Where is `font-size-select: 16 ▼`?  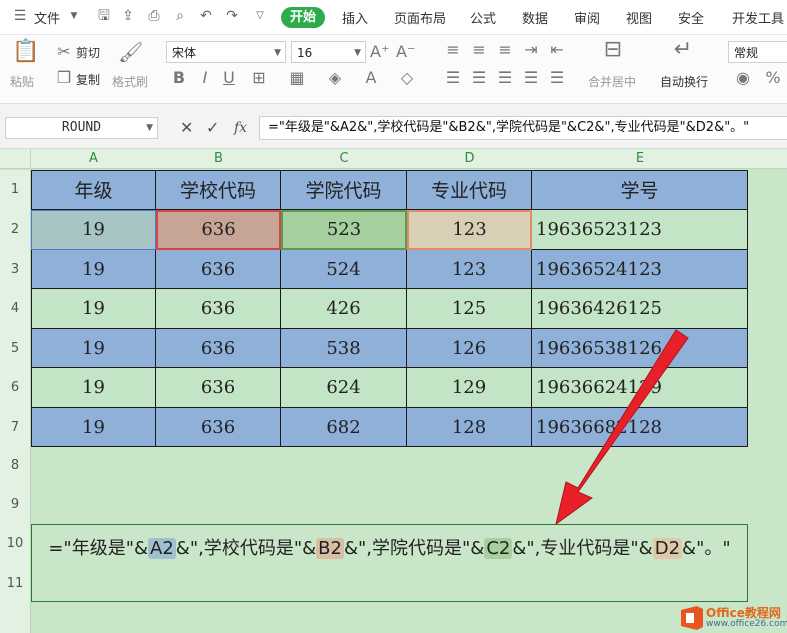
font-size-select: 16 ▼ is located at coordinates (328, 52).